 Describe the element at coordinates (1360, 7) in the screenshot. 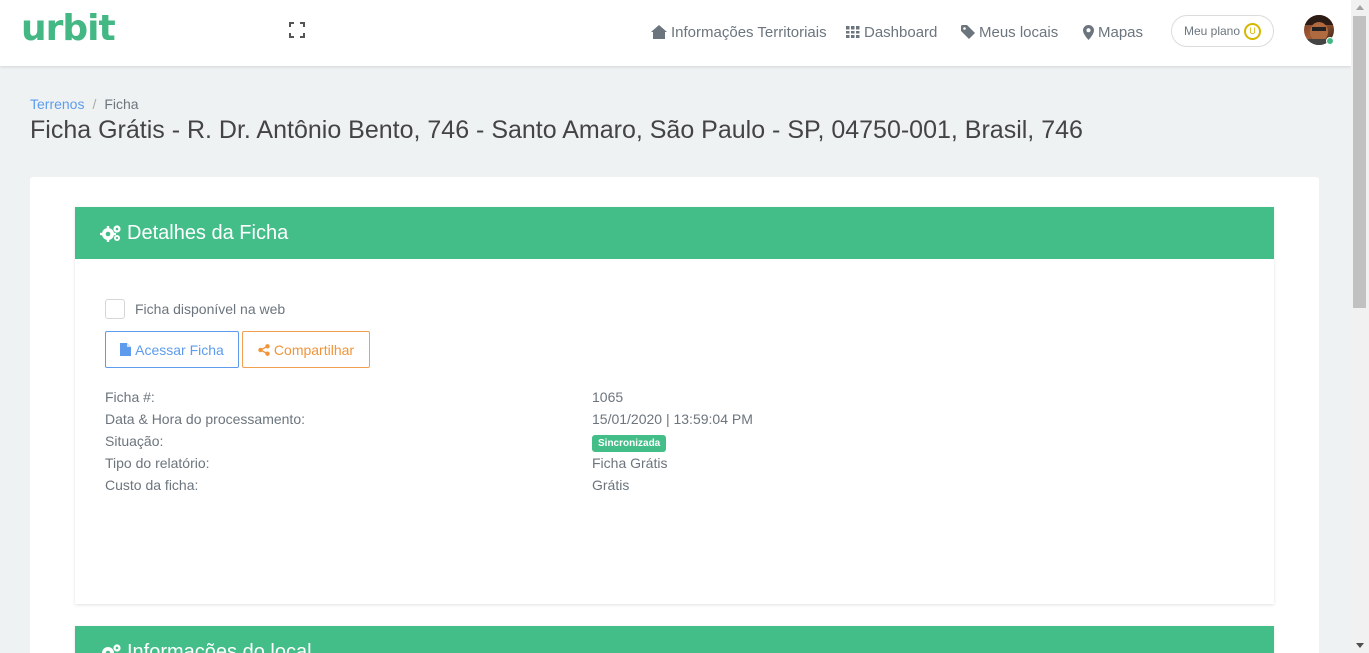

I see `scroll-up-arrow-icon` at that location.